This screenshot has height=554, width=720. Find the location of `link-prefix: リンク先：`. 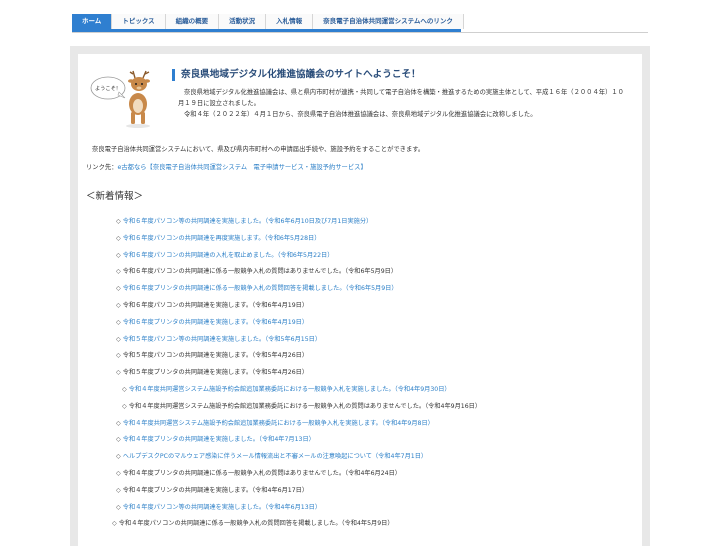

link-prefix: リンク先： is located at coordinates (102, 167).